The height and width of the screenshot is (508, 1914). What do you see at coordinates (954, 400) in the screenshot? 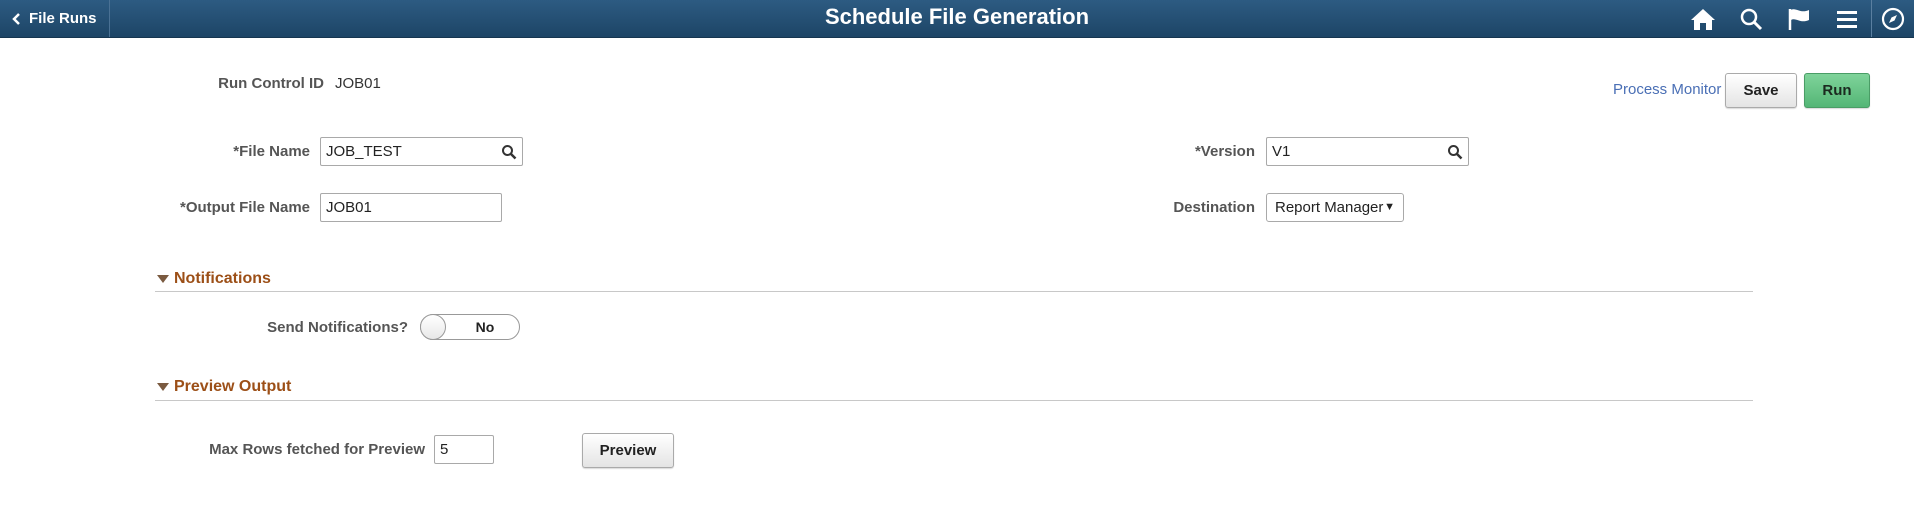
I see `preview-output-divider` at bounding box center [954, 400].